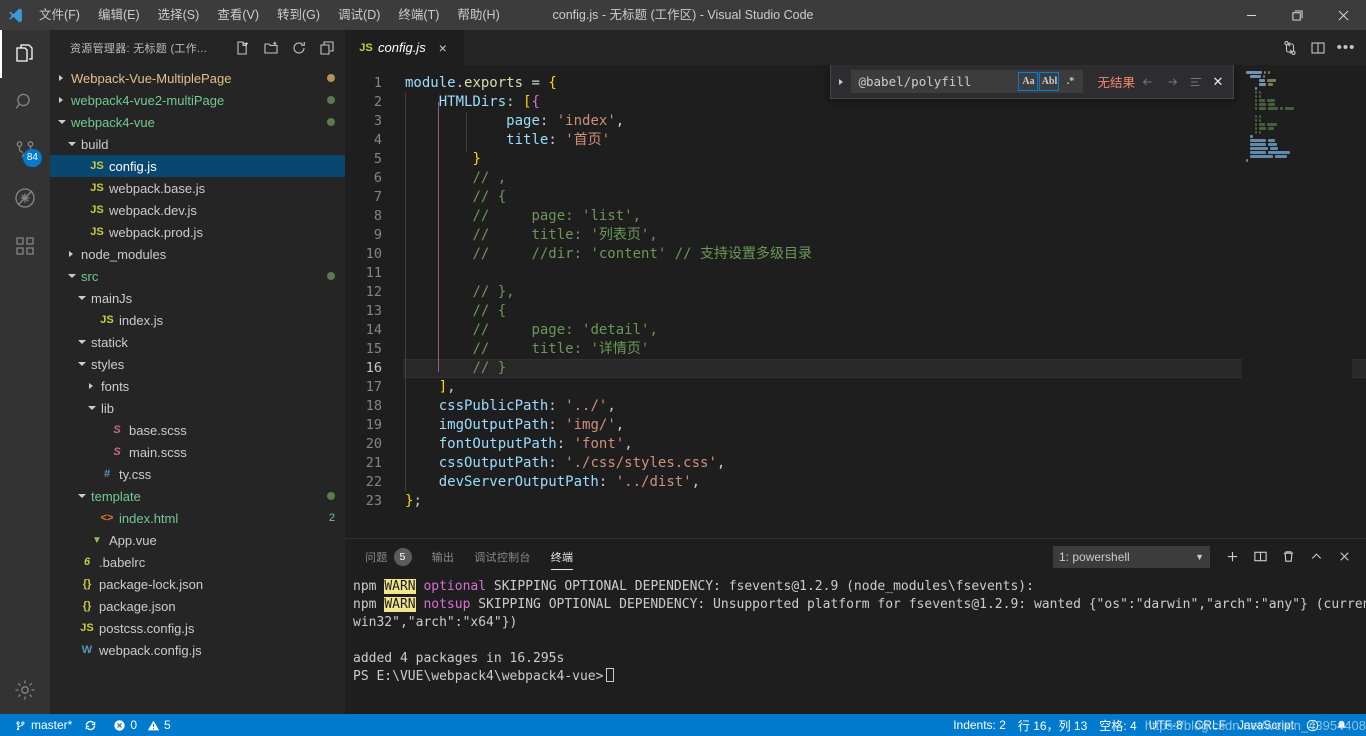  What do you see at coordinates (884, 463) in the screenshot?
I see `code-line: cssOutputPath: './css/styles.css',` at bounding box center [884, 463].